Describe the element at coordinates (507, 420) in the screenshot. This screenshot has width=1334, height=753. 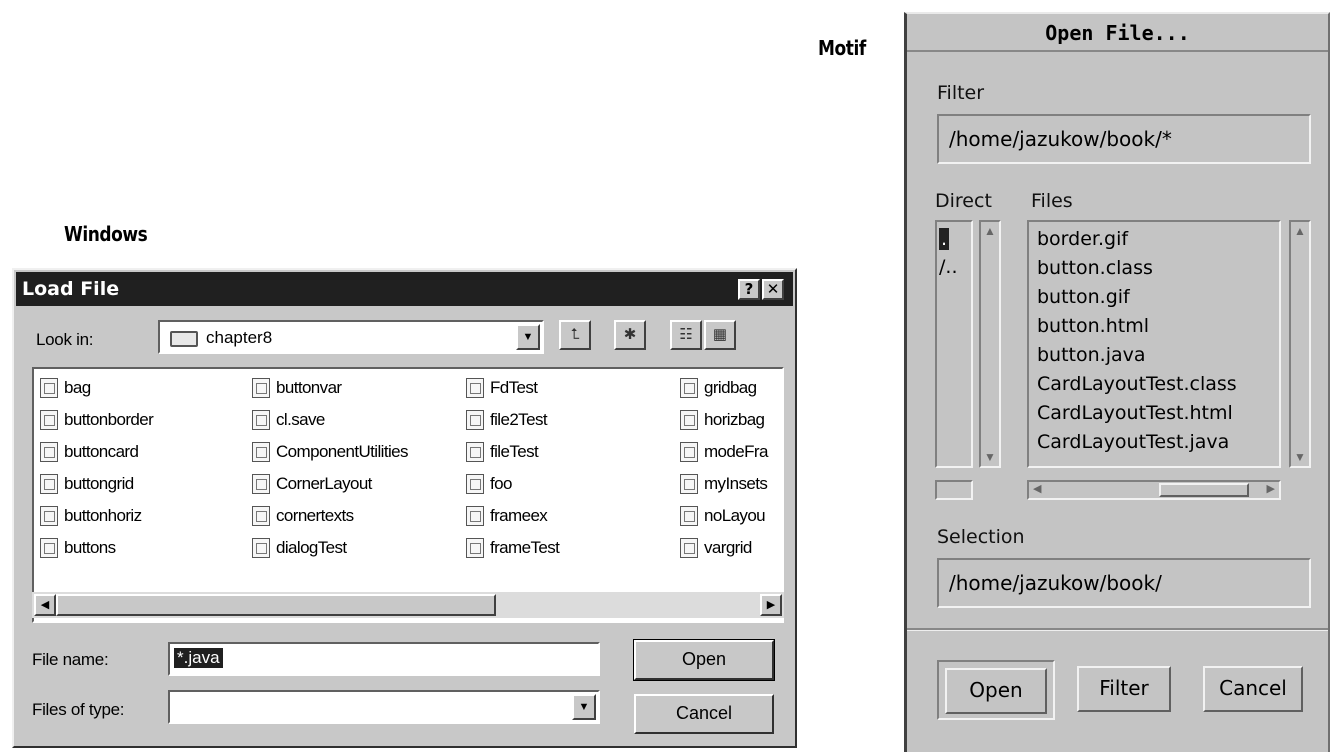
I see `list-item: file2Test` at that location.